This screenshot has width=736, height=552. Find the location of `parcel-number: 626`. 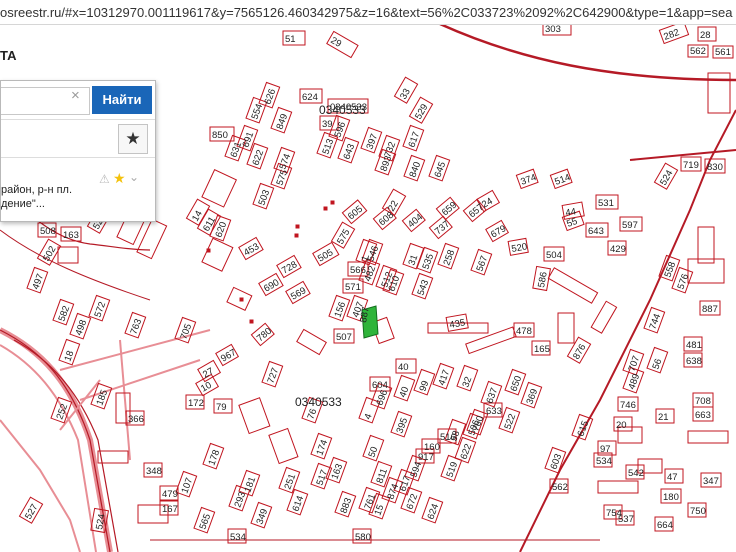

parcel-number: 626 is located at coordinates (270, 96).